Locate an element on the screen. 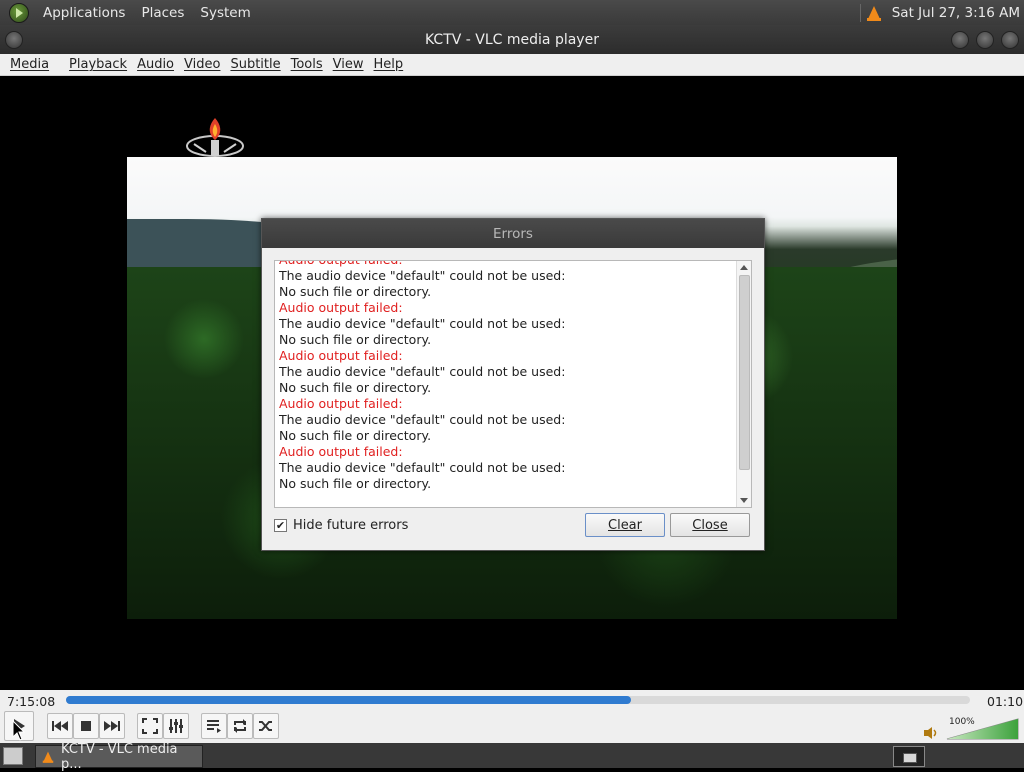 This screenshot has height=772, width=1024. menu-tools: Tools is located at coordinates (309, 64).